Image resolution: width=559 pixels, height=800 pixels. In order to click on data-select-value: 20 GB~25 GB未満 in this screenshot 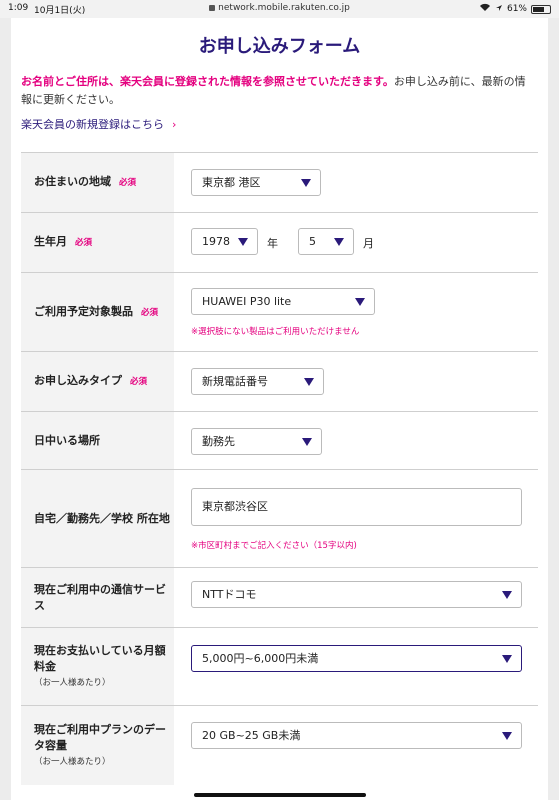, I will do `click(251, 735)`.